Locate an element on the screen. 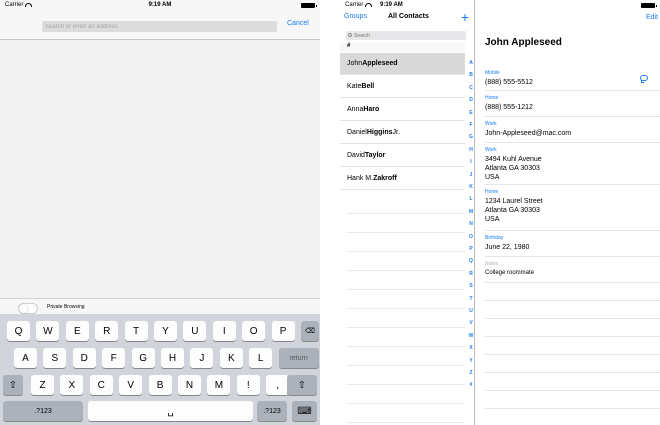 The image size is (660, 425). key-p: P is located at coordinates (283, 331).